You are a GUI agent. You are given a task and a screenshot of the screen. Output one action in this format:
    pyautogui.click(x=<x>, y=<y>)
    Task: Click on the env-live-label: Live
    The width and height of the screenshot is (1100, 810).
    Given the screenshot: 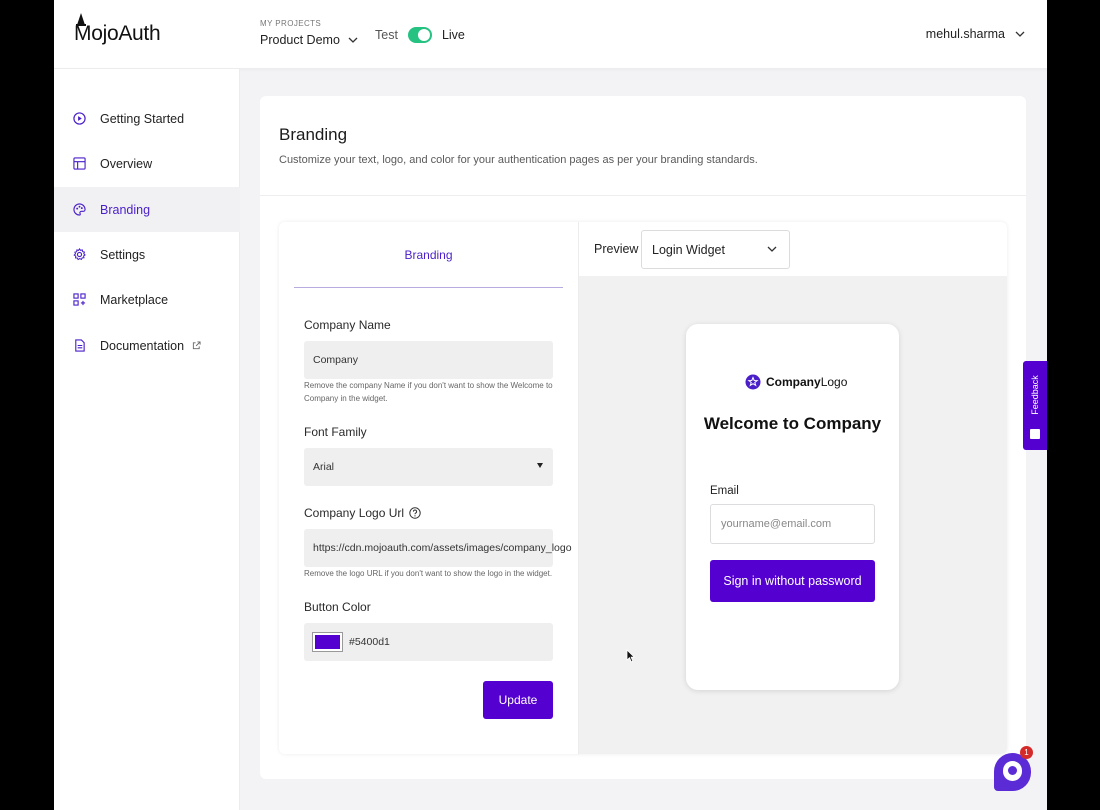 What is the action you would take?
    pyautogui.click(x=453, y=35)
    